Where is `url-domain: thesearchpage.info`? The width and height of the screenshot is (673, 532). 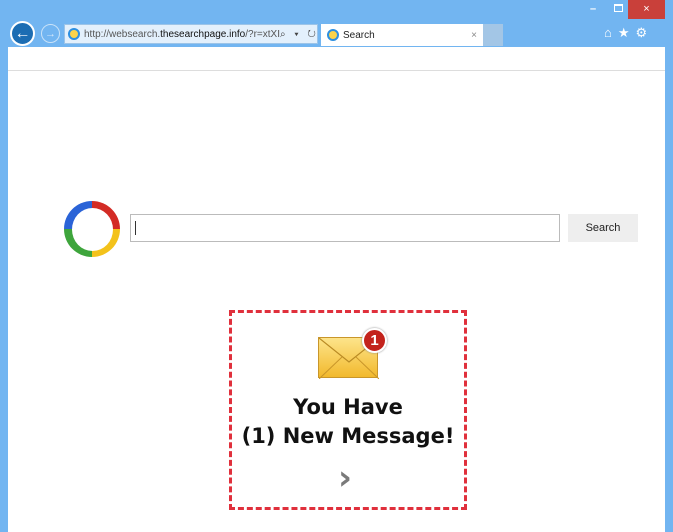
url-domain: thesearchpage.info is located at coordinates (203, 34).